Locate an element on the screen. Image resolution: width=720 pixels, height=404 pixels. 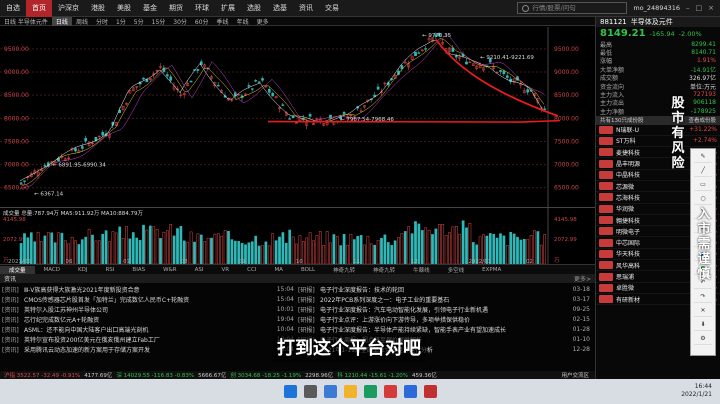
close-icon: × is located at coordinates (711, 8).